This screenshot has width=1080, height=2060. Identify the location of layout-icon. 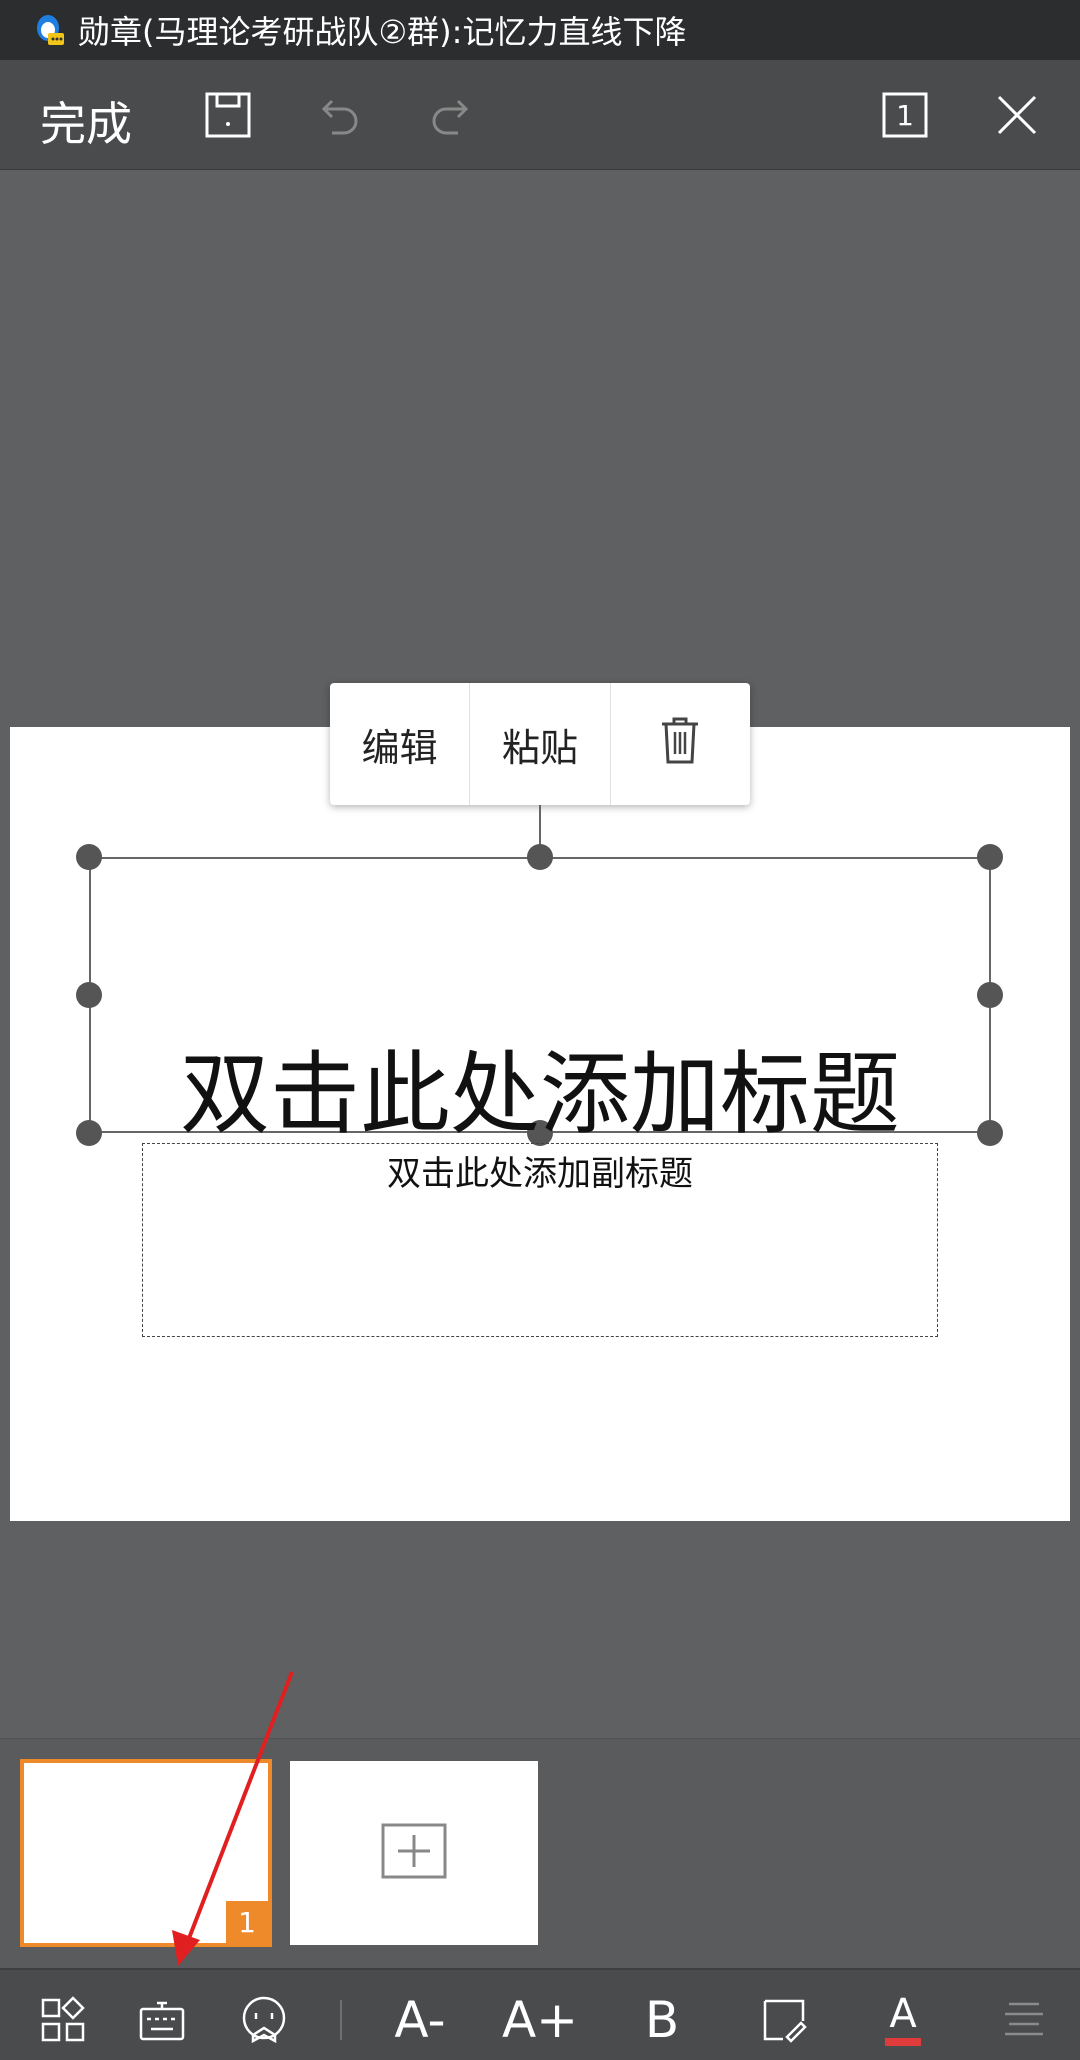
(63, 2020).